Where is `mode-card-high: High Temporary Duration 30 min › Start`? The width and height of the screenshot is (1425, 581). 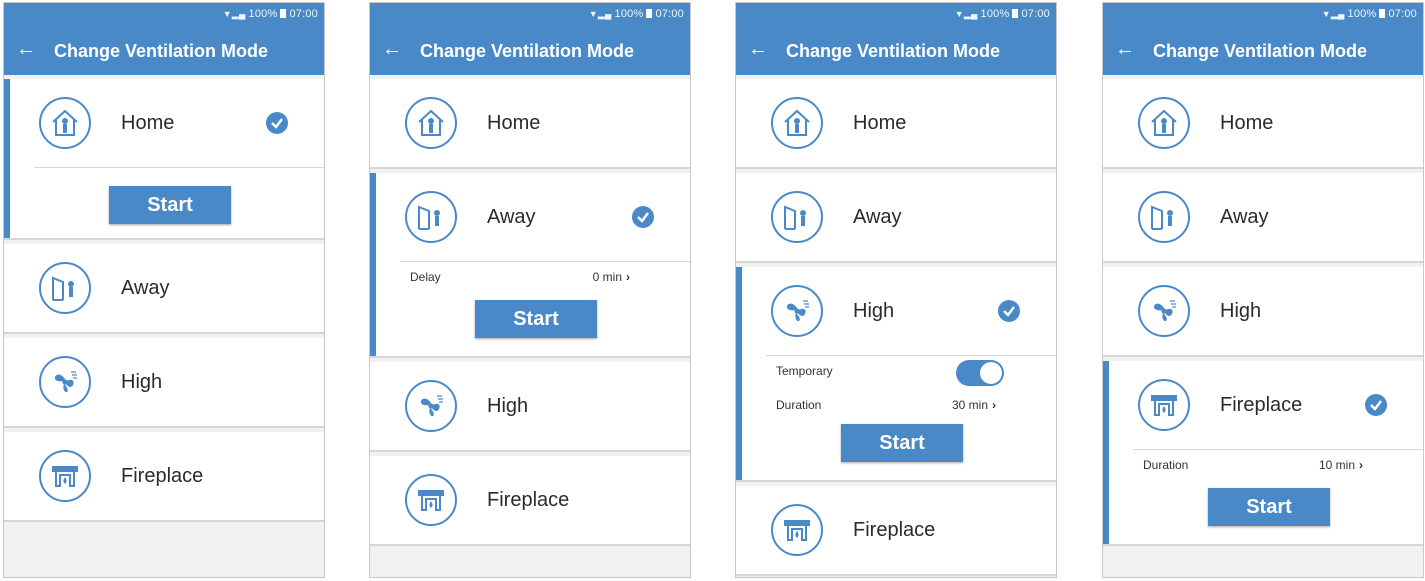
mode-card-high: High Temporary Duration 30 min › Start is located at coordinates (896, 374).